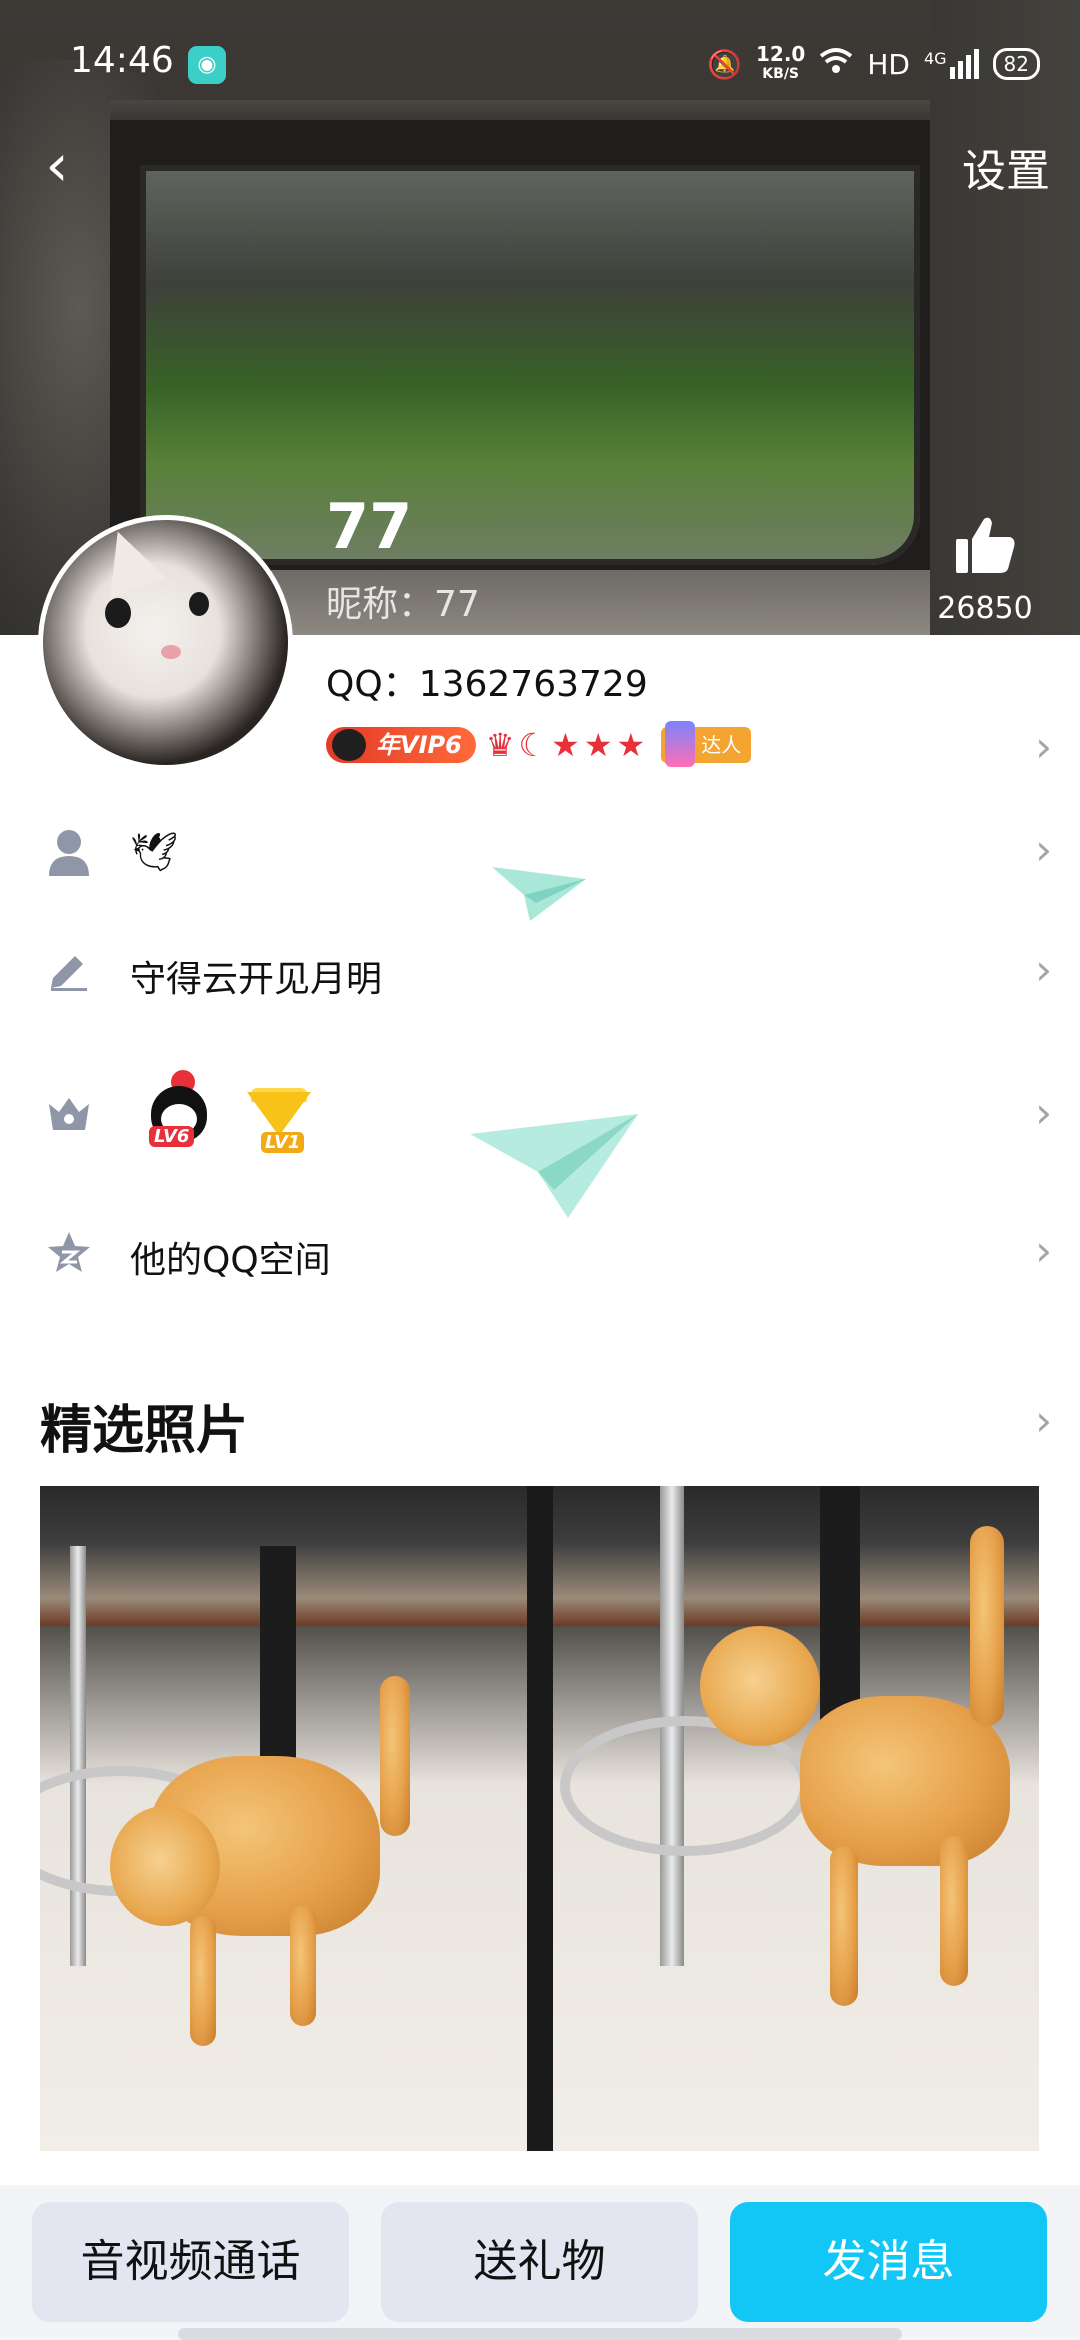 The height and width of the screenshot is (2340, 1080). What do you see at coordinates (144, 1431) in the screenshot?
I see `featured-photos-title: 精选照片` at bounding box center [144, 1431].